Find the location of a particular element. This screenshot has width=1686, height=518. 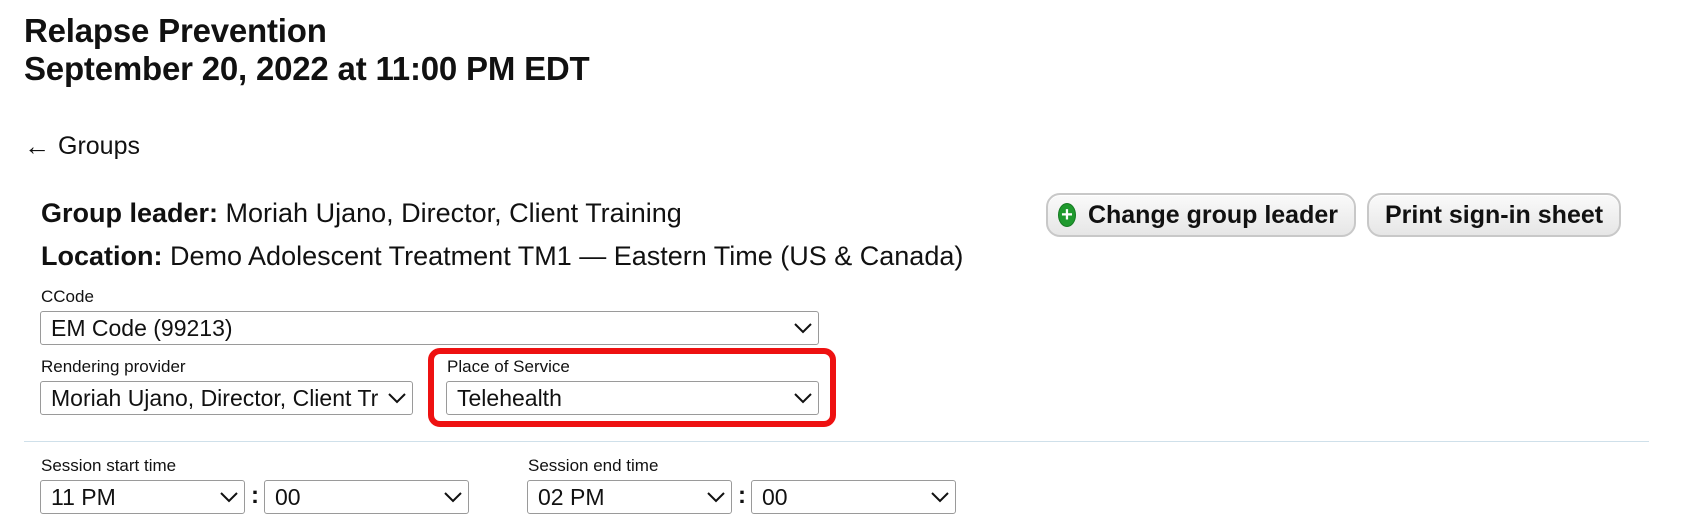

plus-circle-icon: + is located at coordinates (1067, 215).